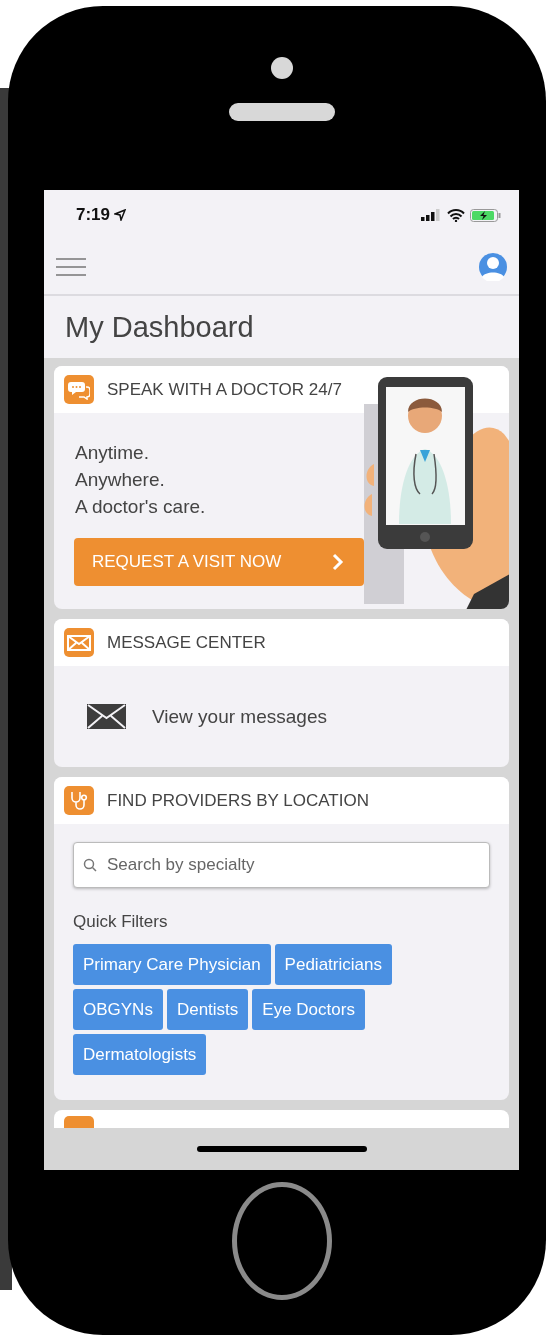 The image size is (546, 1335). What do you see at coordinates (281, 865) in the screenshot?
I see `search-field: Search by specialty` at bounding box center [281, 865].